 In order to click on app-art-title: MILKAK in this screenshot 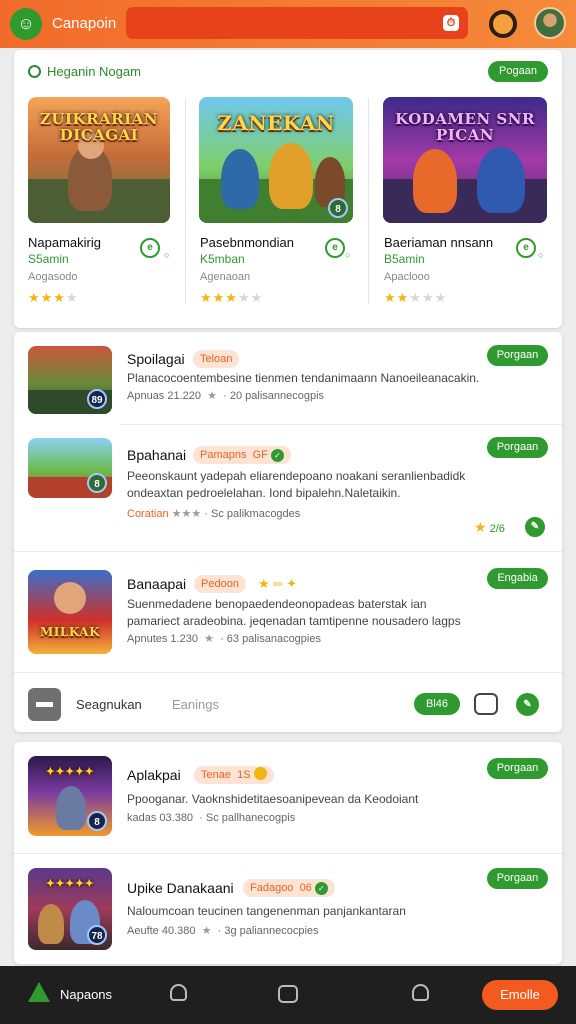, I will do `click(70, 632)`.